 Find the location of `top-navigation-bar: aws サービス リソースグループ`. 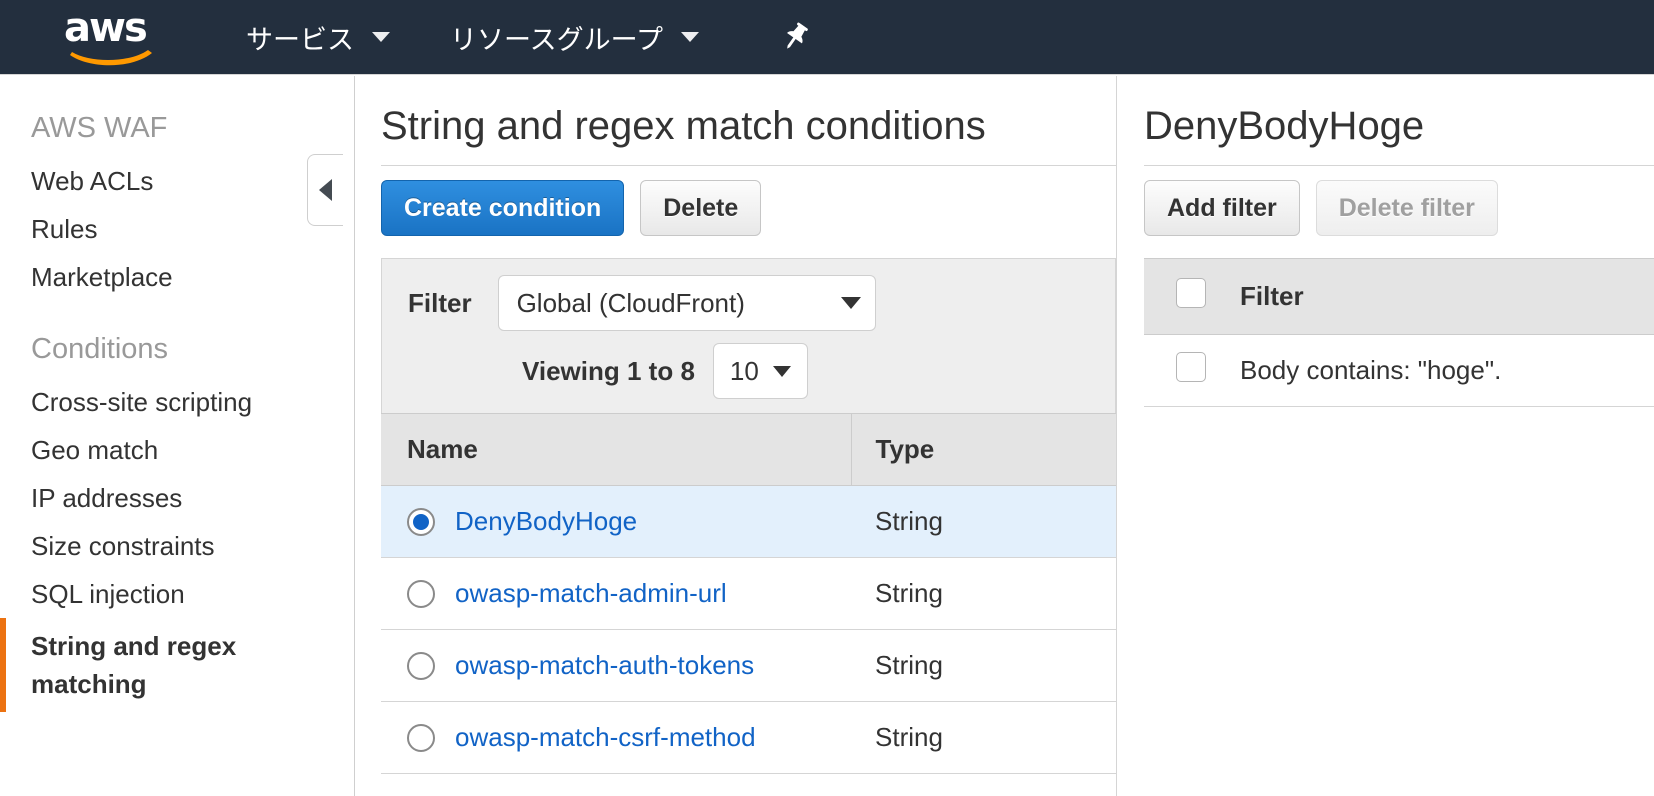

top-navigation-bar: aws サービス リソースグループ is located at coordinates (827, 37).